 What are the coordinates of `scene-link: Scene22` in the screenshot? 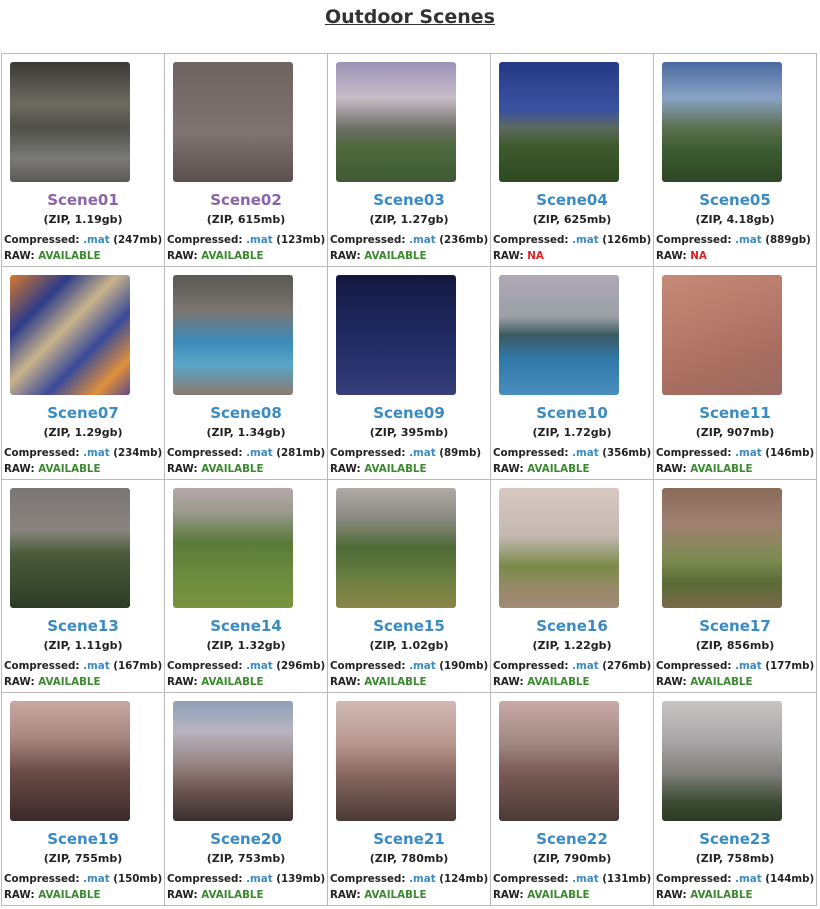 It's located at (572, 839).